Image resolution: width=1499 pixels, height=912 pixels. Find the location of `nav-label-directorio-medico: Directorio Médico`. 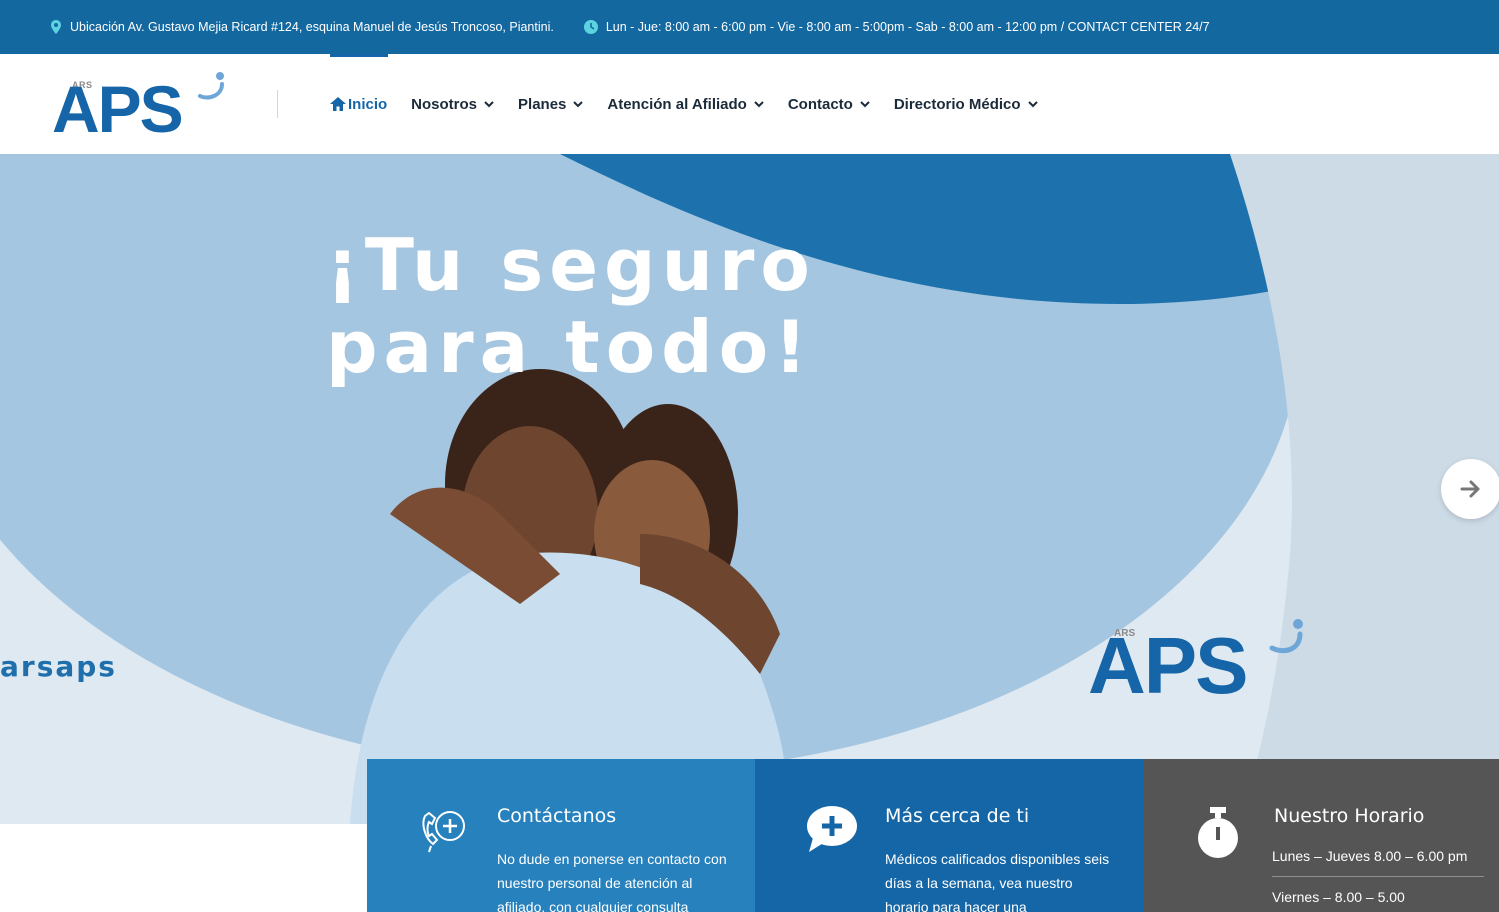

nav-label-directorio-medico: Directorio Médico is located at coordinates (957, 104).